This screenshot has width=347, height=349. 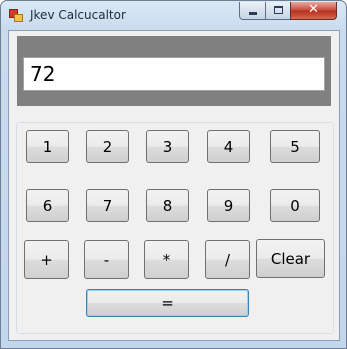 I want to click on minimize-icon, so click(x=253, y=13).